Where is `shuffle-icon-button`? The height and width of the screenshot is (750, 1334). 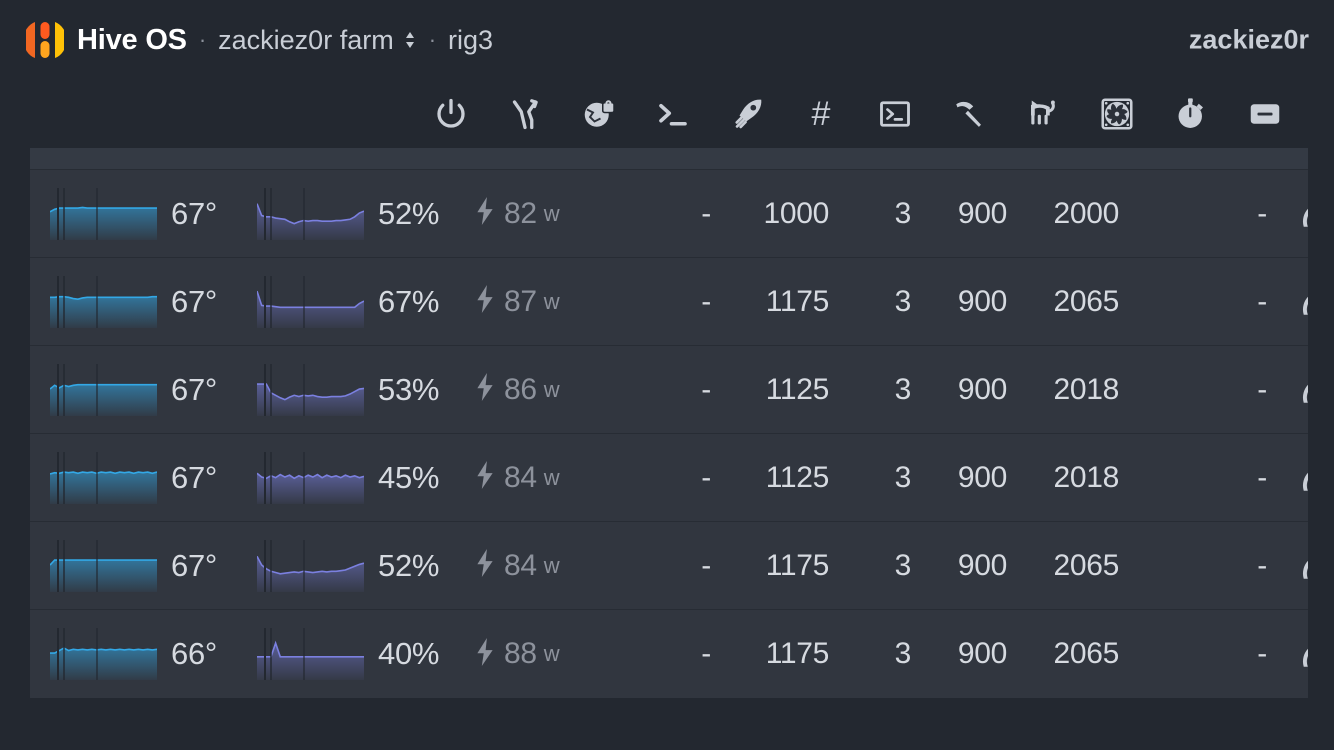
shuffle-icon-button is located at coordinates (525, 114).